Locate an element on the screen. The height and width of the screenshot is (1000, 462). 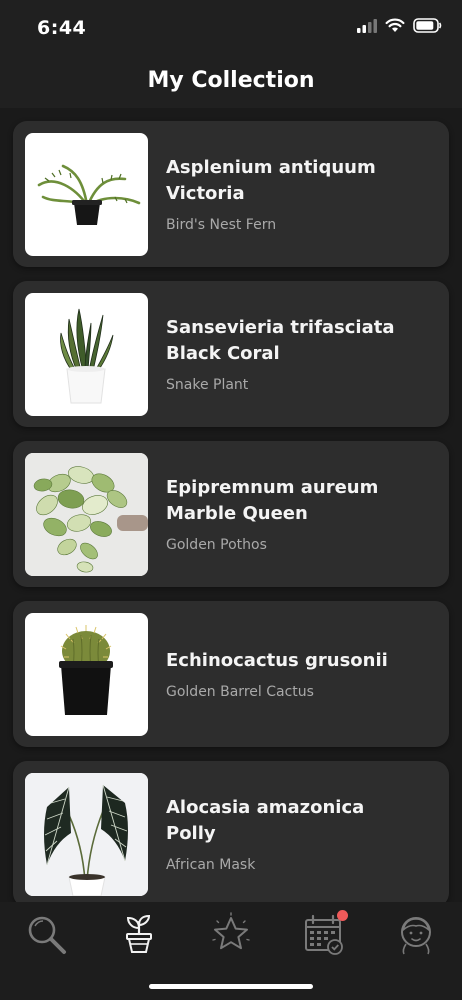
plant-card-alocasia: Alocasia amazonica Polly African Mask is located at coordinates (231, 831).